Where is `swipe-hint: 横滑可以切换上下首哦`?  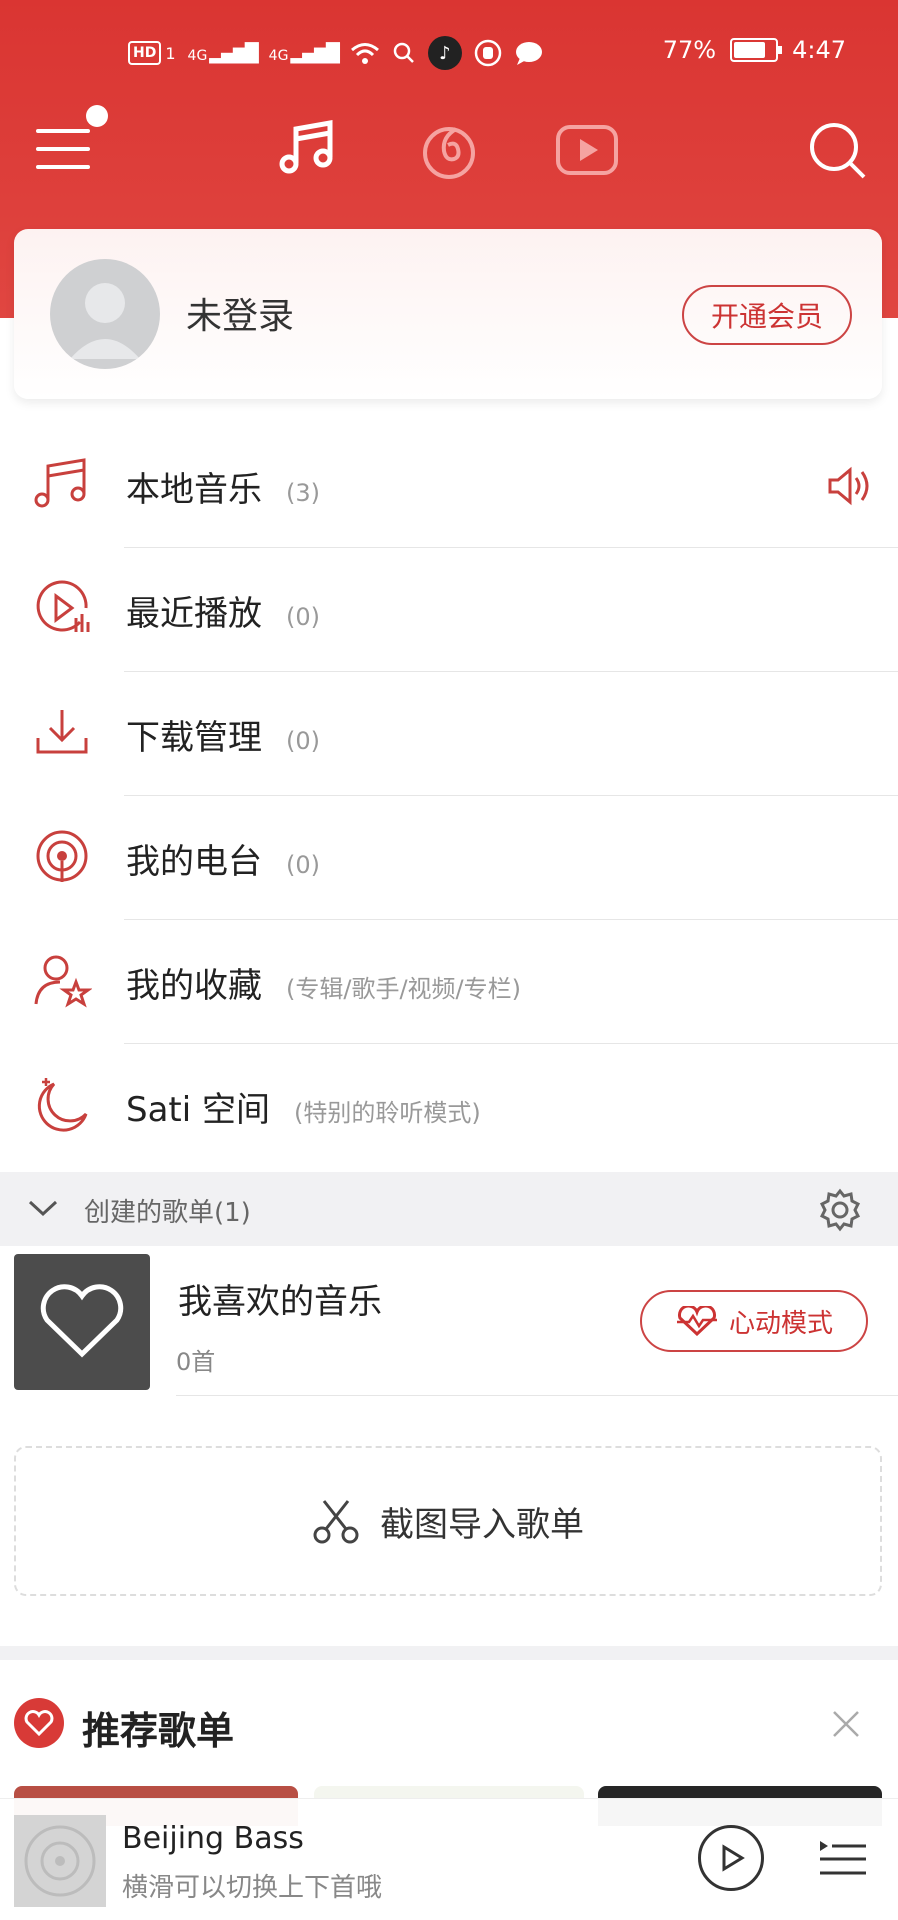 swipe-hint: 横滑可以切换上下首哦 is located at coordinates (252, 1888).